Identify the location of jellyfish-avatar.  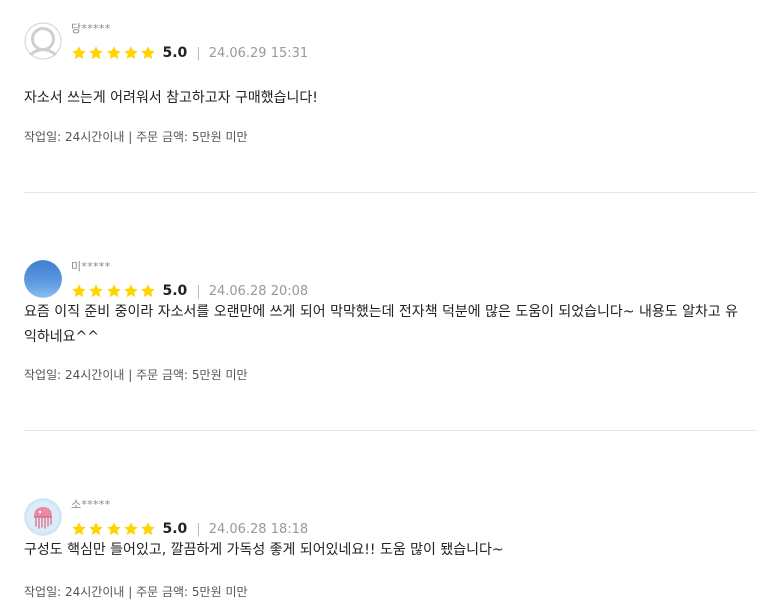
(43, 517).